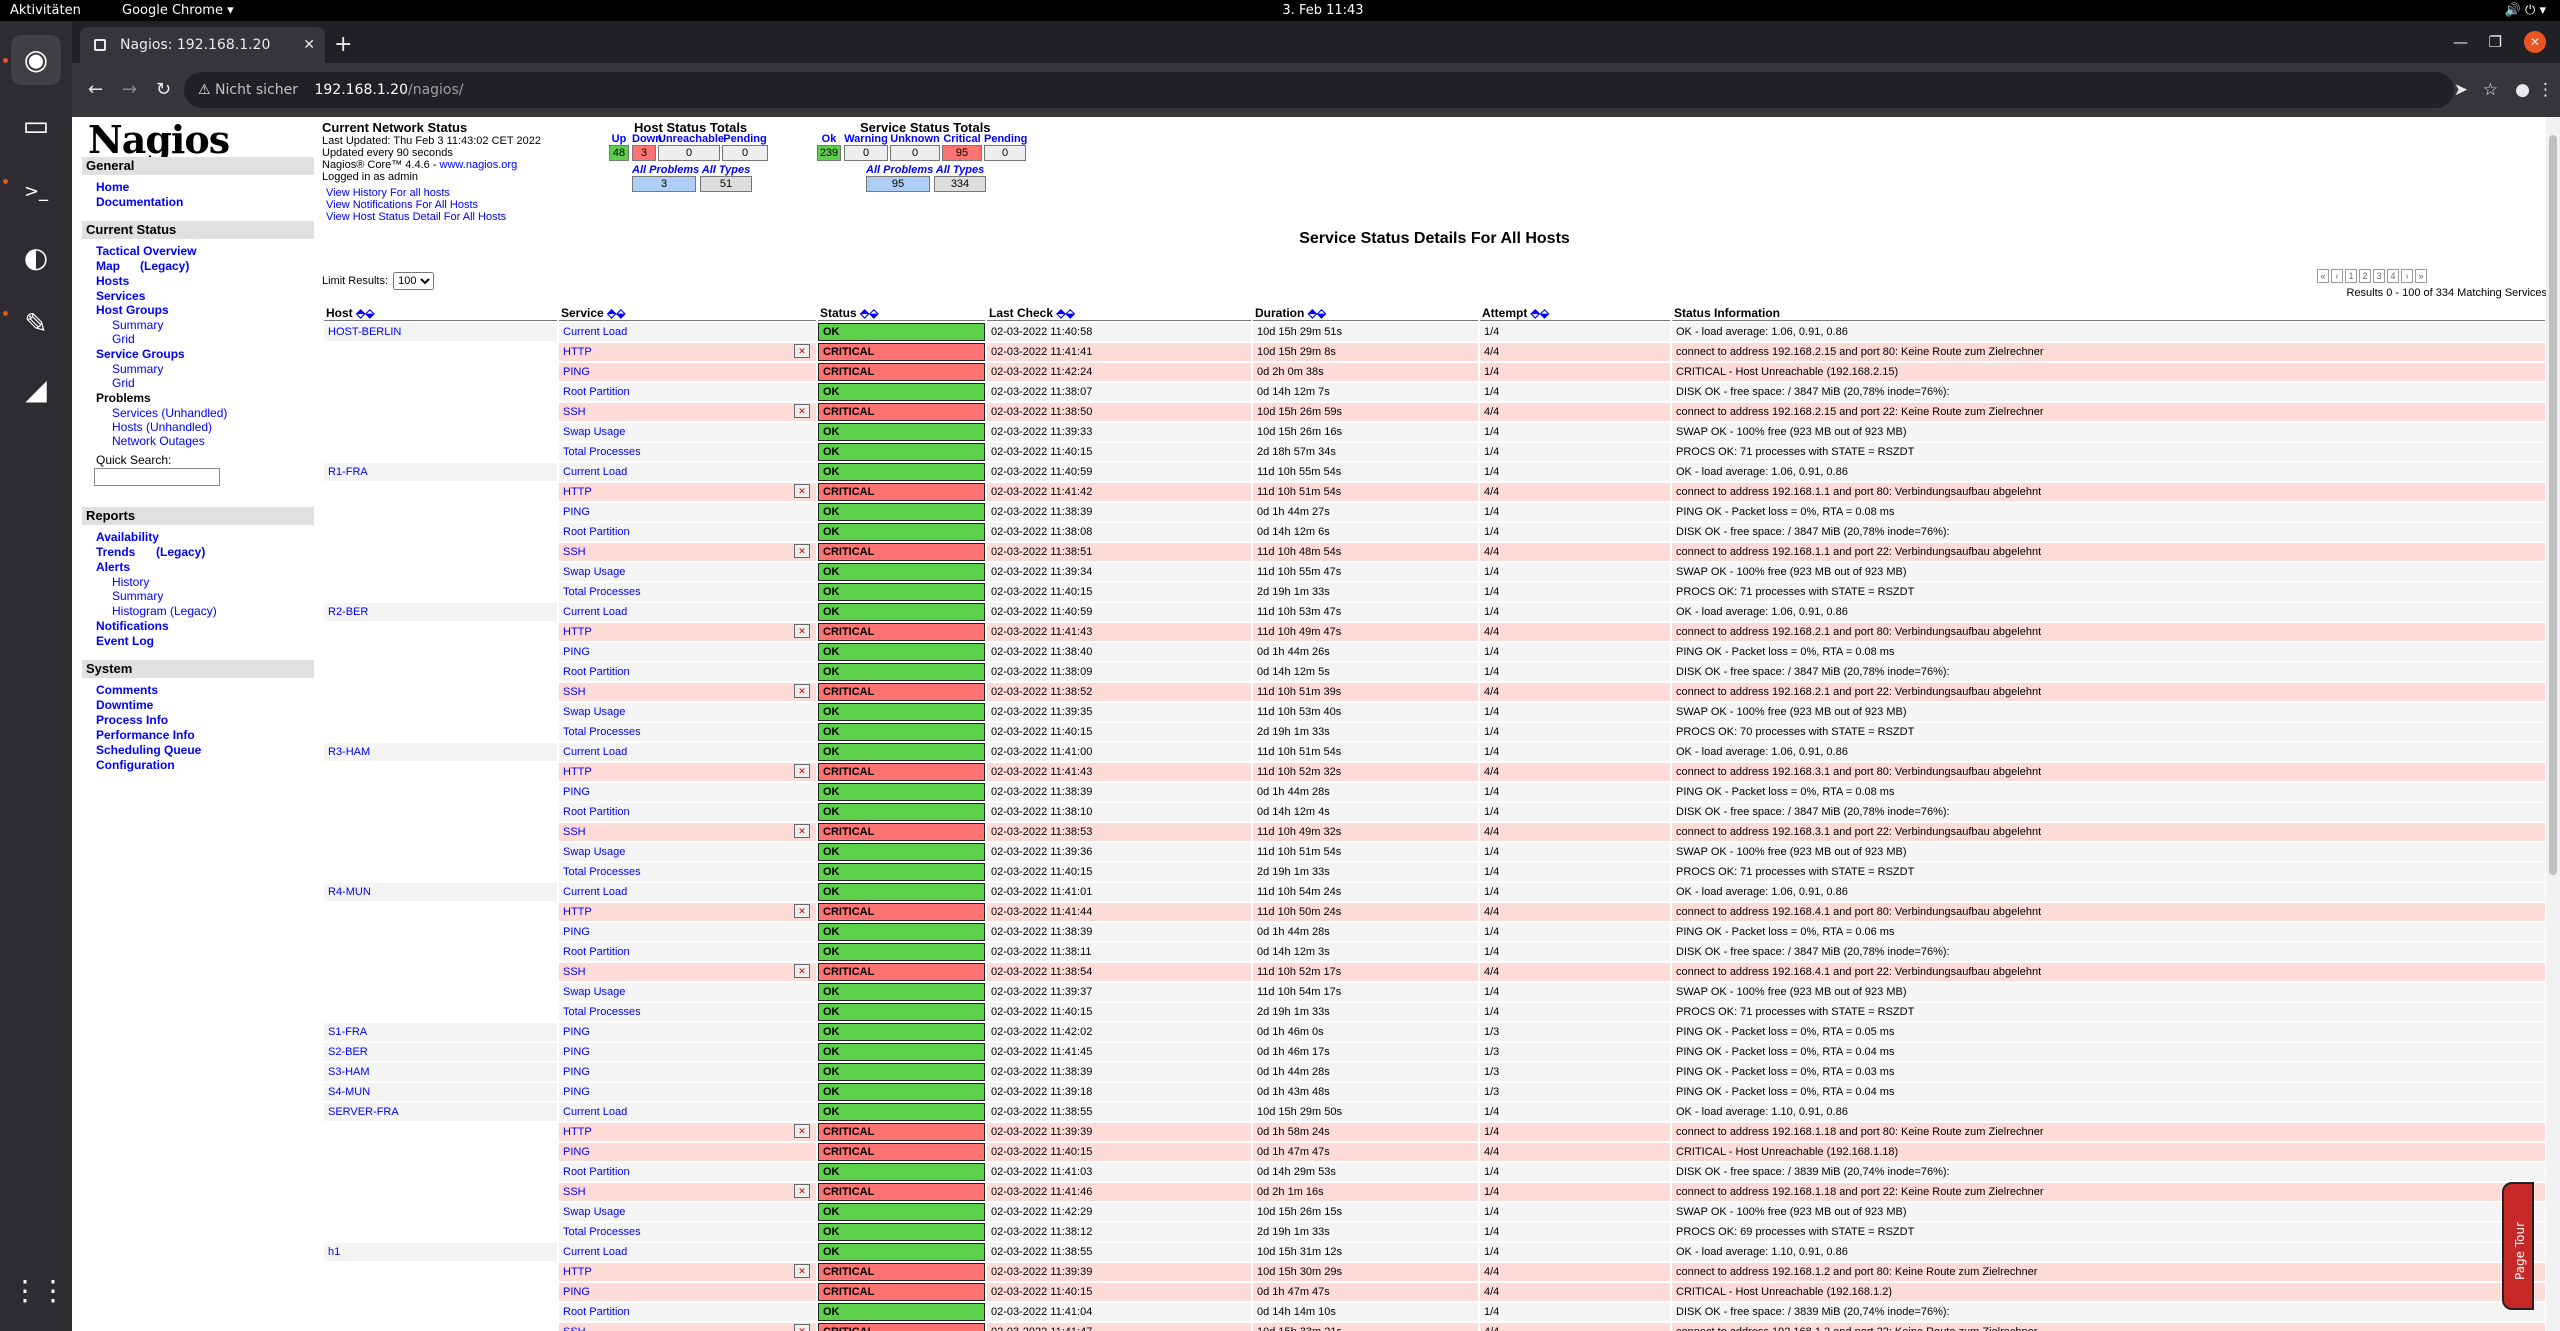  Describe the element at coordinates (440, 892) in the screenshot. I see `host-cell: R4-MUN` at that location.